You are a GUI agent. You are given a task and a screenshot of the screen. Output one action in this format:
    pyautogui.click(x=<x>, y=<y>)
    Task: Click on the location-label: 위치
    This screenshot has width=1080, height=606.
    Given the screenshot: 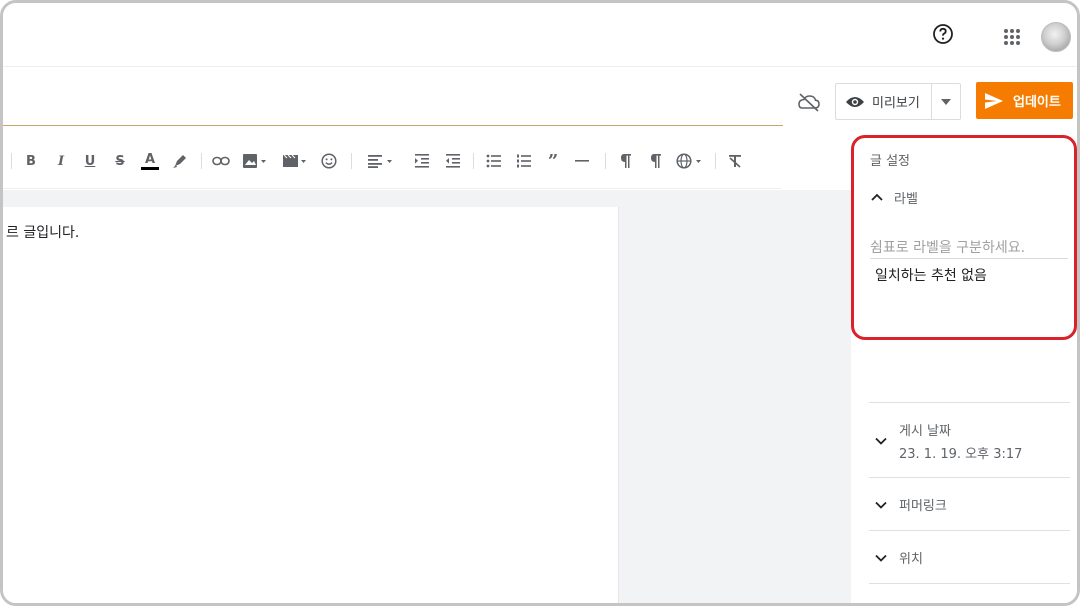 What is the action you would take?
    pyautogui.click(x=911, y=559)
    